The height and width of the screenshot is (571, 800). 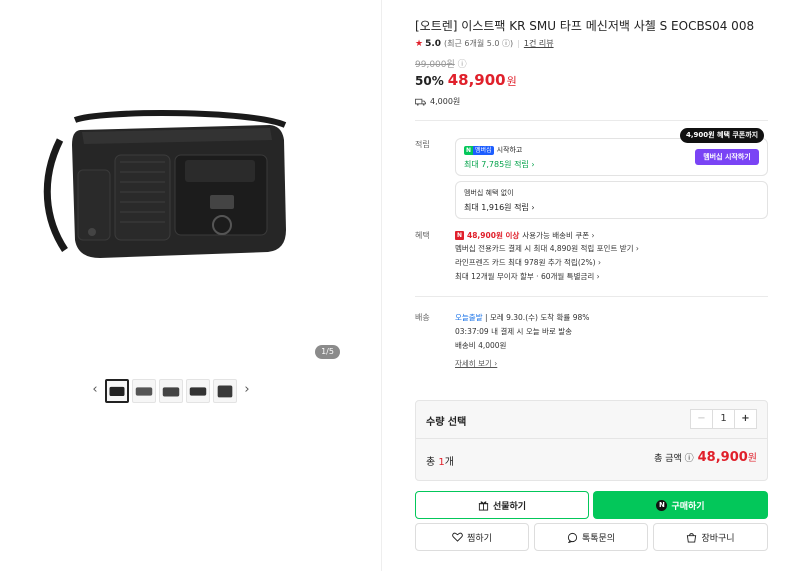 What do you see at coordinates (422, 317) in the screenshot?
I see `delivery-label: 배송` at bounding box center [422, 317].